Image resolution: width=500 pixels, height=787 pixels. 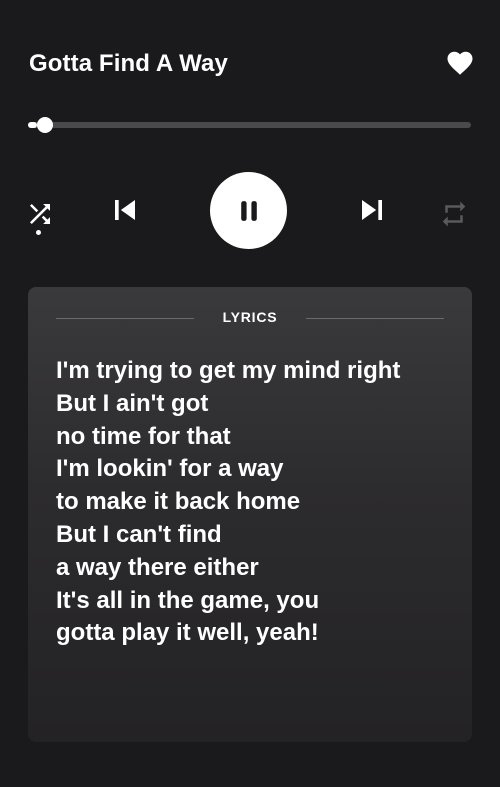 I want to click on shuffle-button, so click(x=40, y=214).